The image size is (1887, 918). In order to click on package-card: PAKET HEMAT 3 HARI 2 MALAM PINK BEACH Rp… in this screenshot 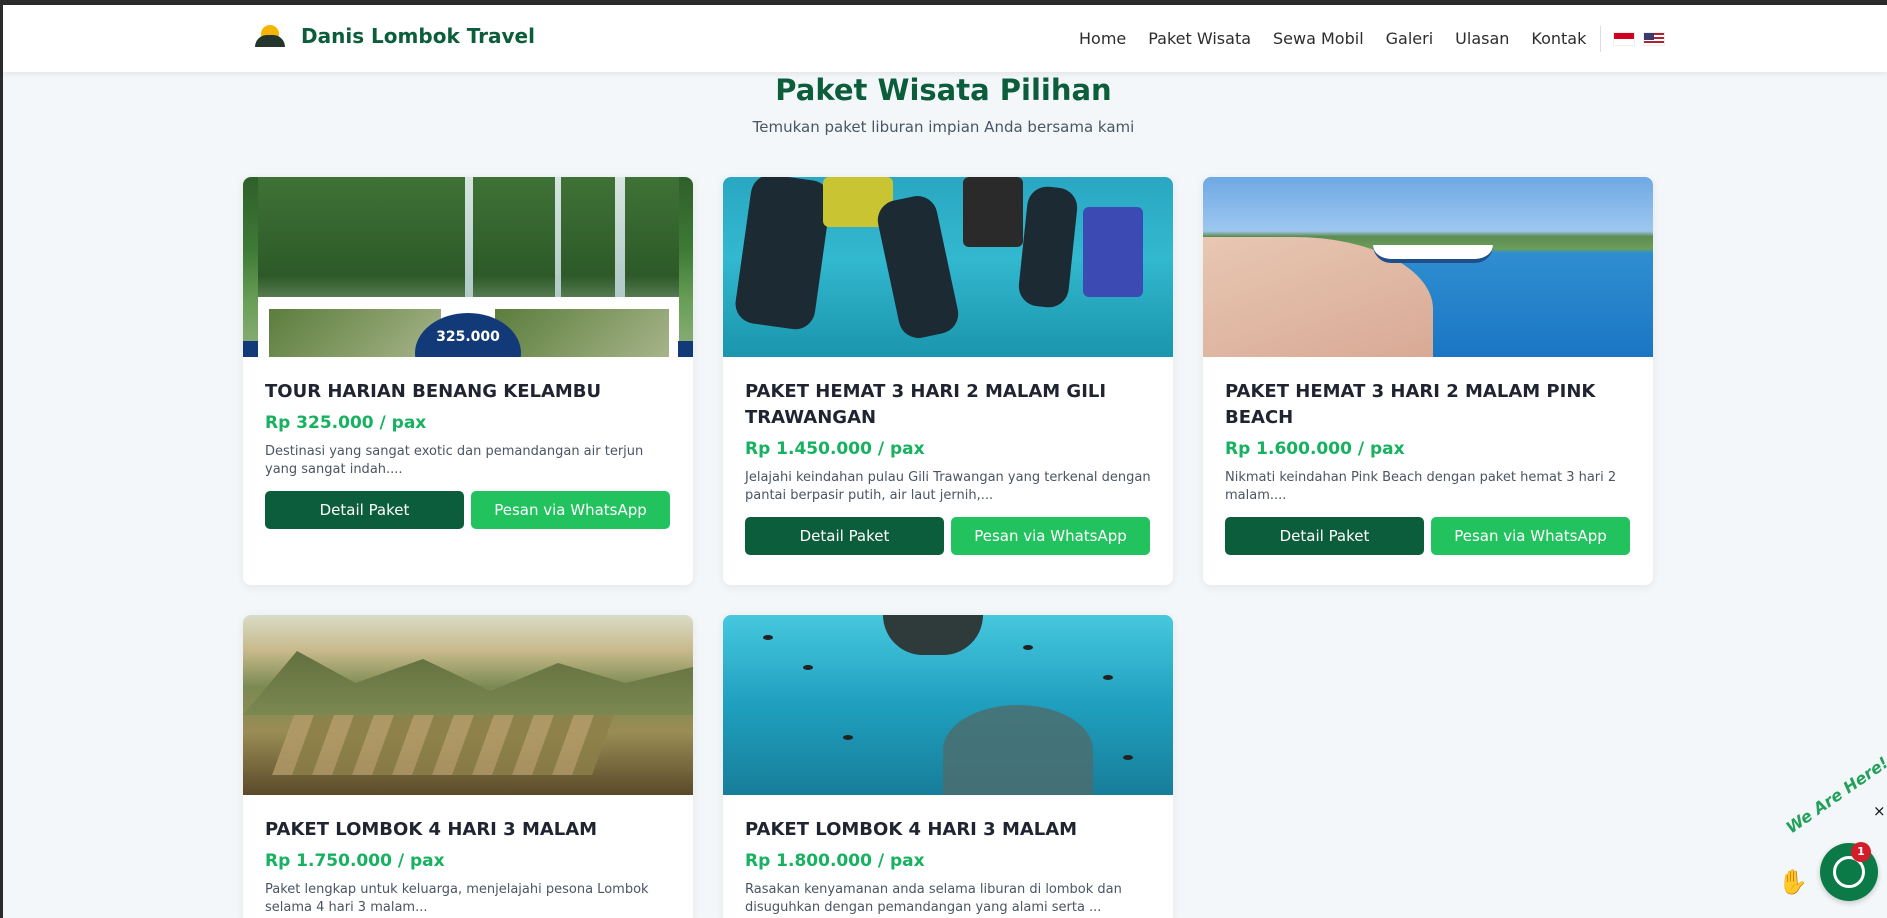, I will do `click(1428, 381)`.